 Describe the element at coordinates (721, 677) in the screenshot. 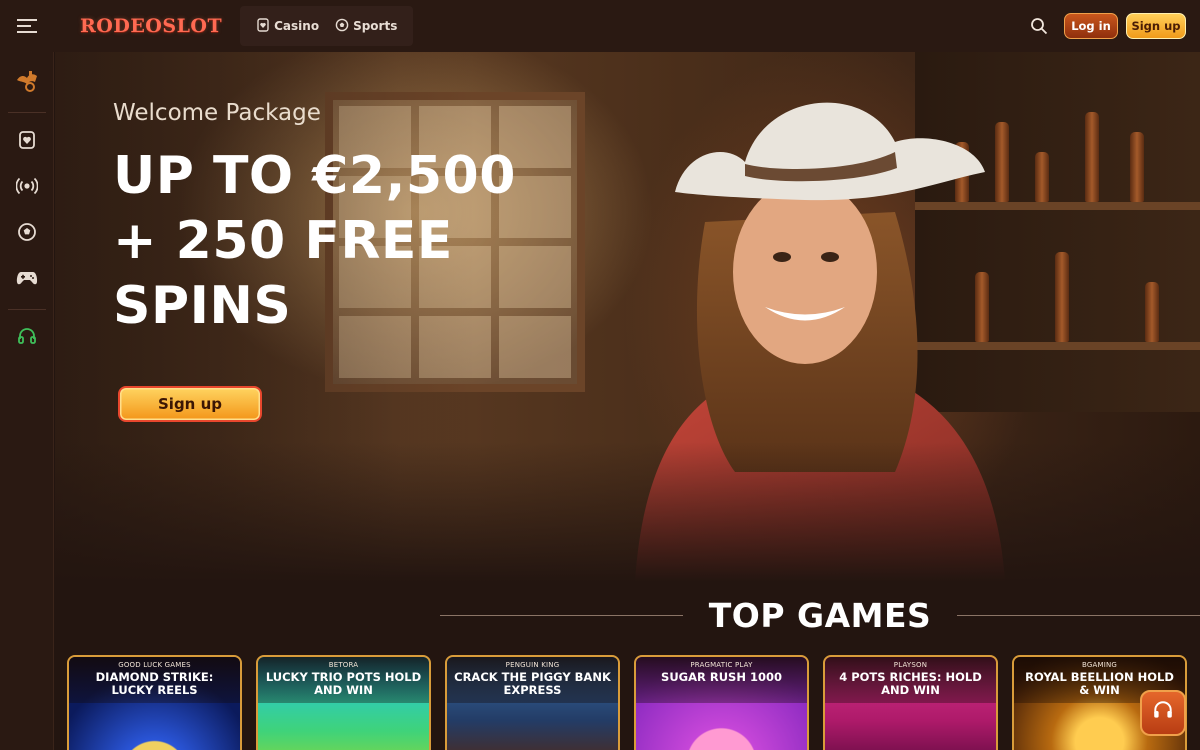

I see `game-title: SUGAR RUSH 1000` at that location.